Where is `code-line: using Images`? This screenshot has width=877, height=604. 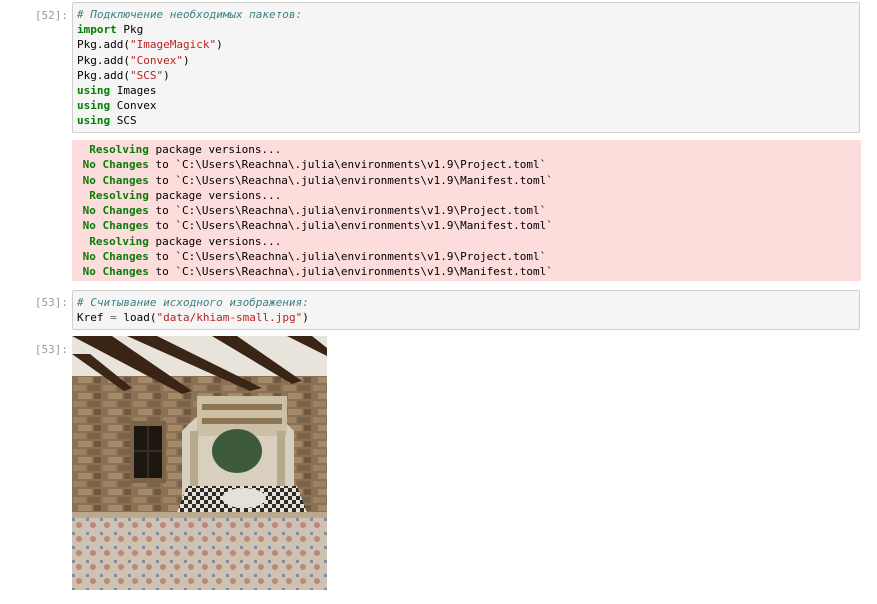 code-line: using Images is located at coordinates (468, 90).